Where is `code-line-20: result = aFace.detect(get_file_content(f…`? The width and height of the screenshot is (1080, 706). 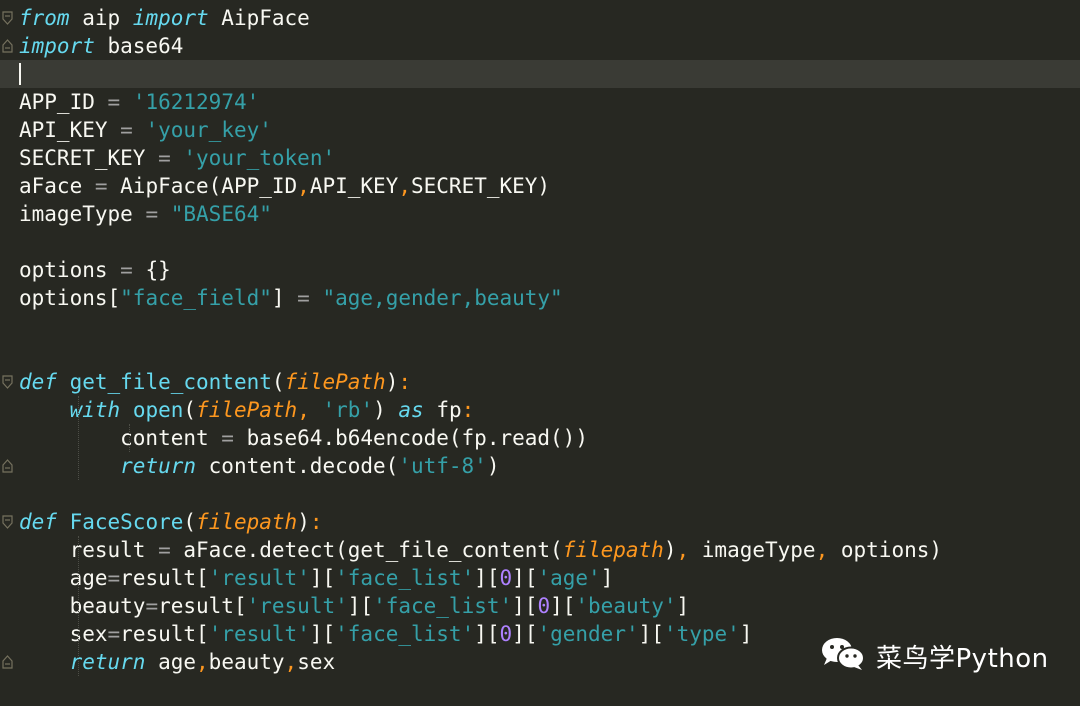
code-line-20: result = aFace.detect(get_file_content(f… is located at coordinates (540, 550).